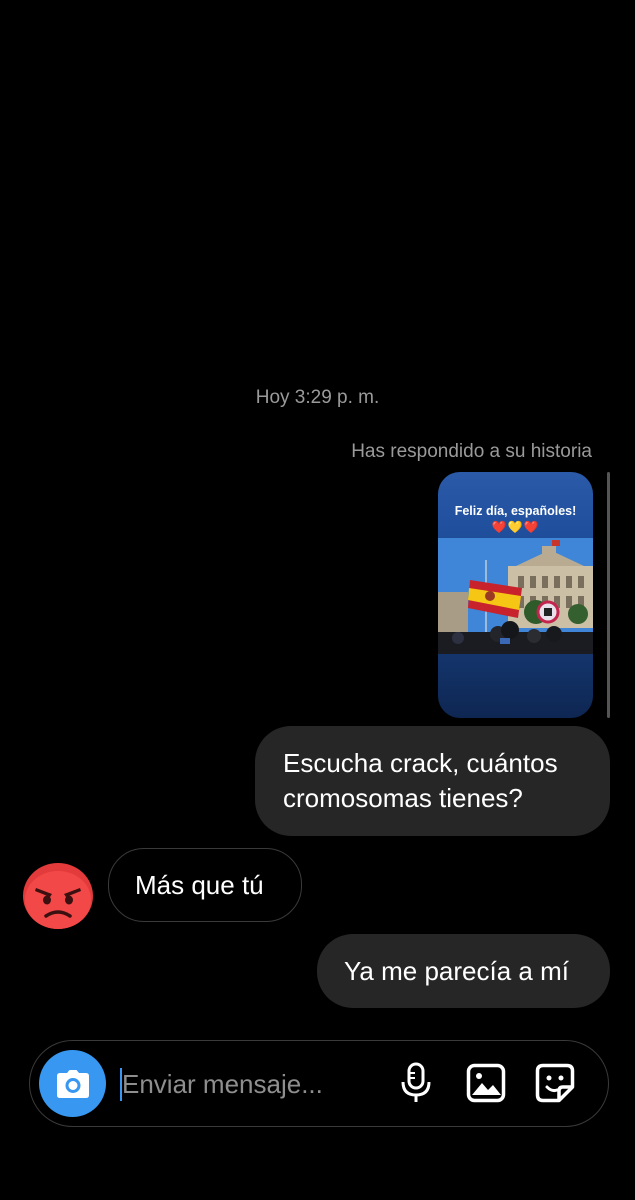  Describe the element at coordinates (515, 527) in the screenshot. I see `story-hearts-emoji: ❤️💛❤️` at that location.